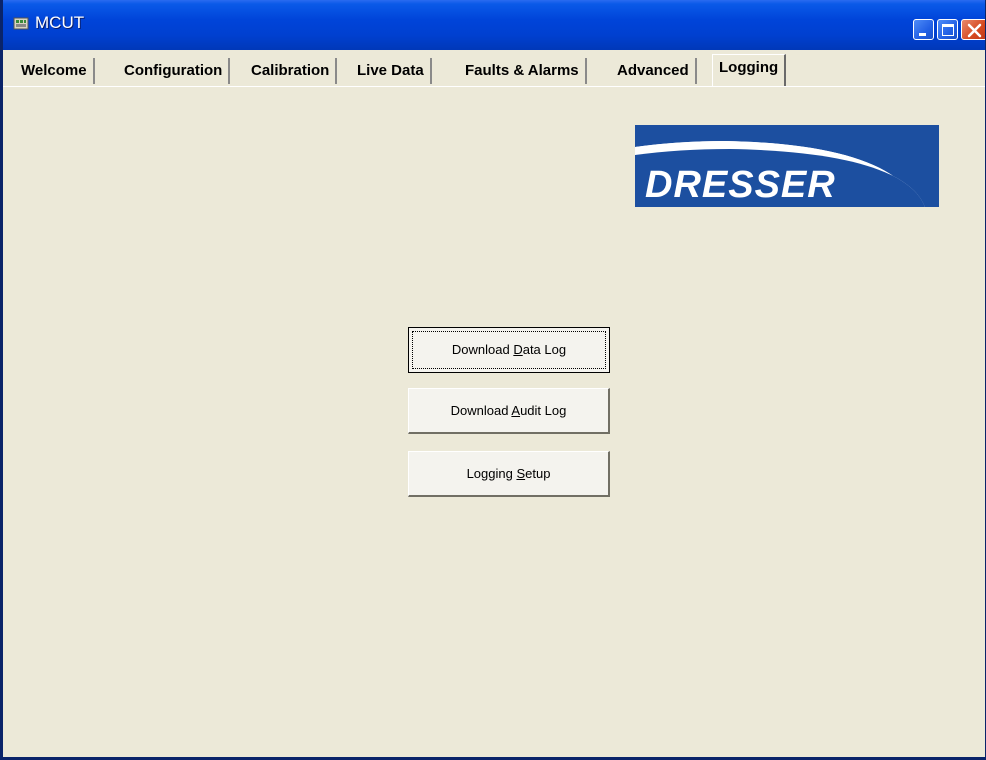 The image size is (986, 760). Describe the element at coordinates (523, 71) in the screenshot. I see `tab-faults-alarms: Faults & Alarms` at that location.